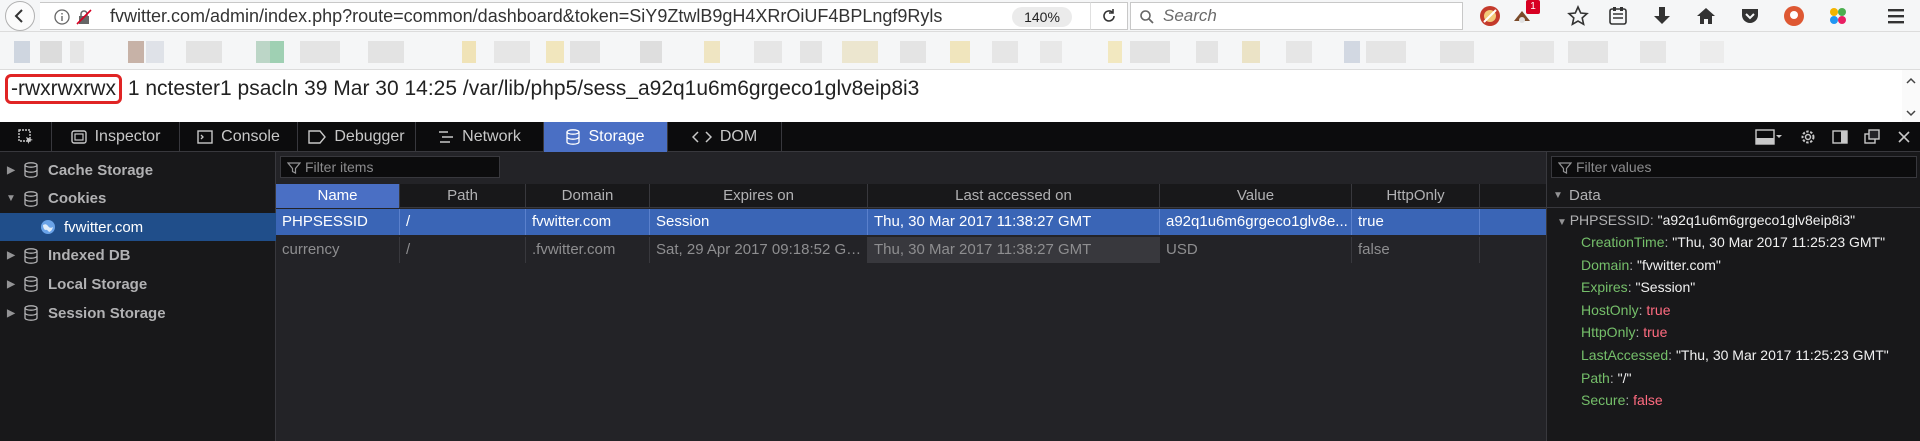 Image resolution: width=1920 pixels, height=441 pixels. What do you see at coordinates (1638, 287) in the screenshot?
I see `data-property-expires: Expires: "Session"` at bounding box center [1638, 287].